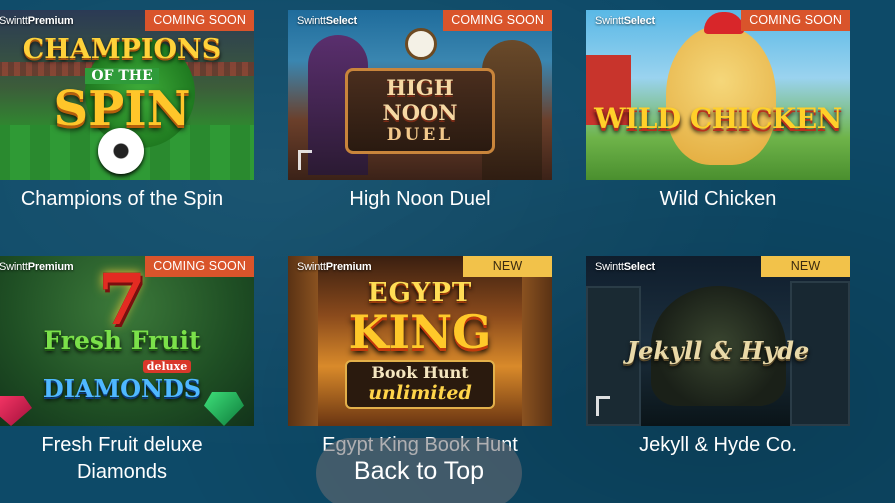  I want to click on game-title: Jekyll & Hyde Co., so click(718, 445).